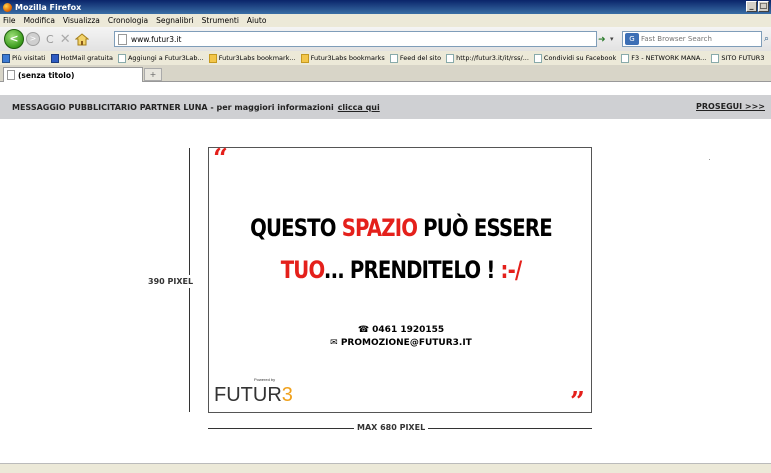 This screenshot has width=771, height=473. Describe the element at coordinates (385, 7) in the screenshot. I see `title-bar: Mozilla Firefox _ □` at that location.